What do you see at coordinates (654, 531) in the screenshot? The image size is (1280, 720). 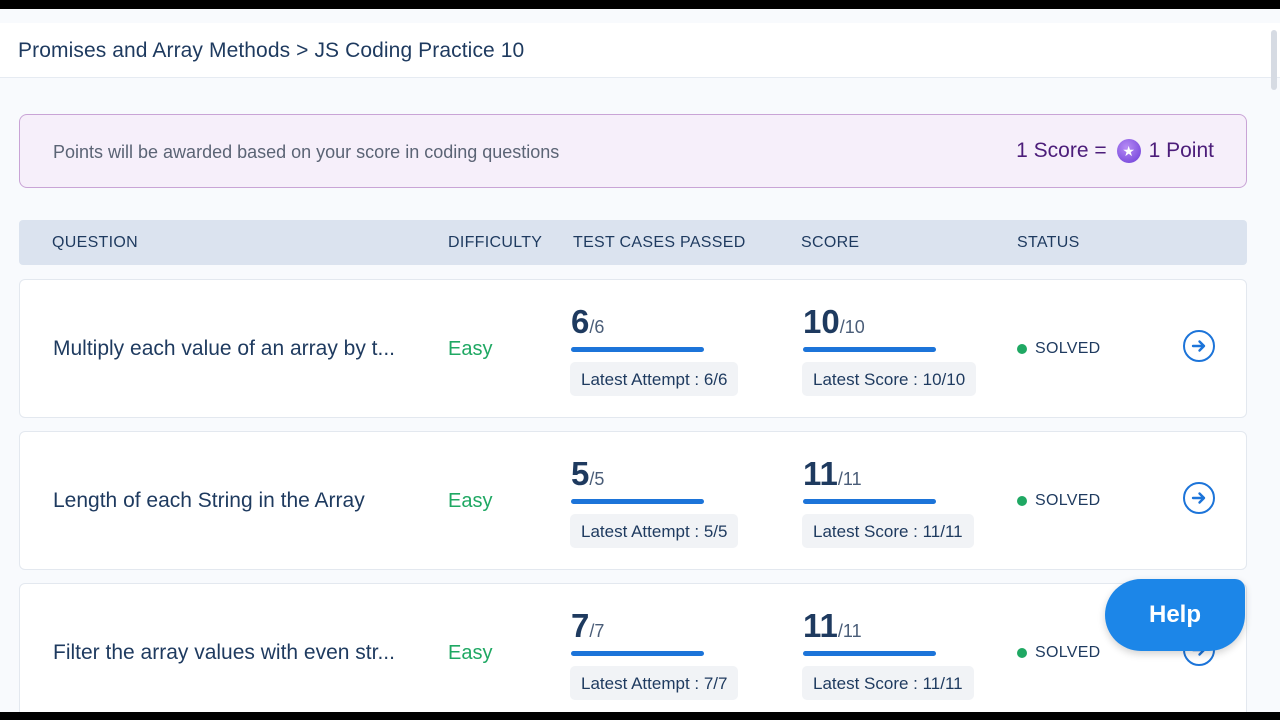 I see `latest-attempt-chip: Latest Attempt : 5/5` at bounding box center [654, 531].